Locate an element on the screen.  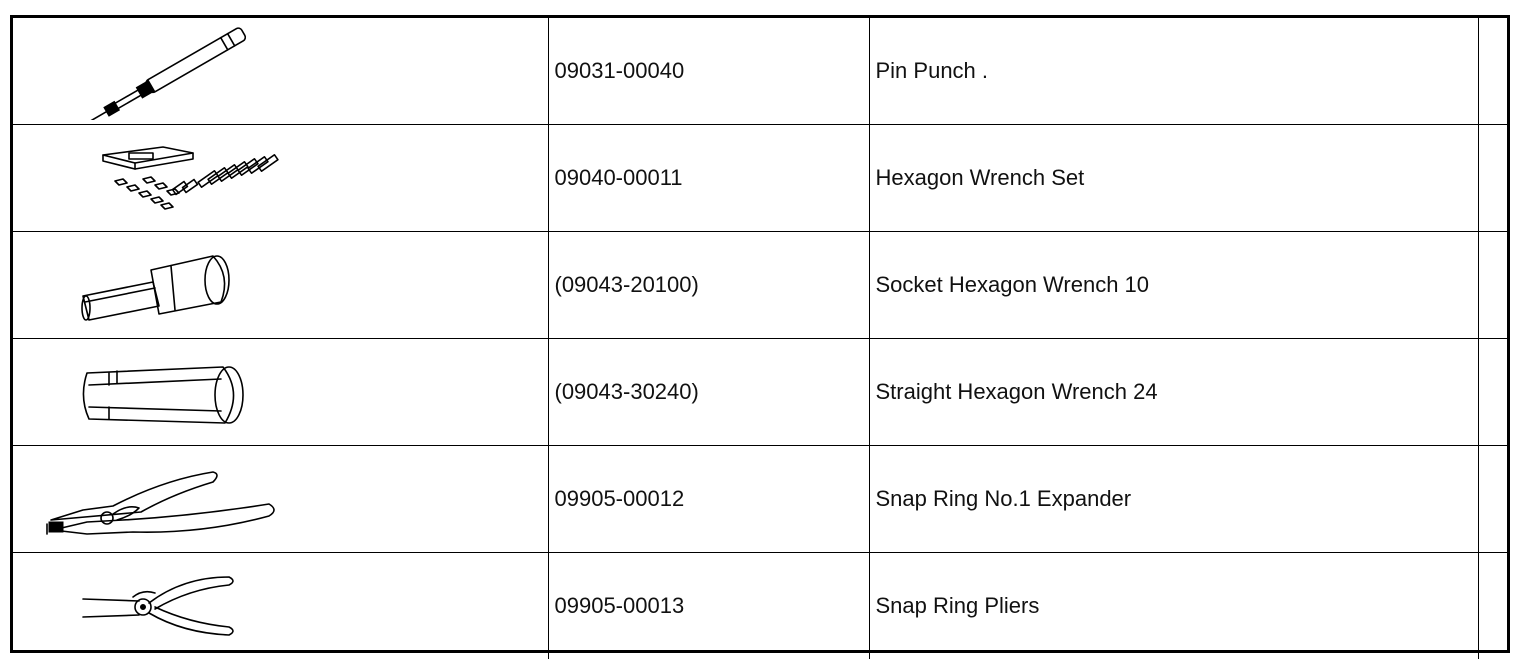
part-number: 09905-00012 is located at coordinates (708, 499).